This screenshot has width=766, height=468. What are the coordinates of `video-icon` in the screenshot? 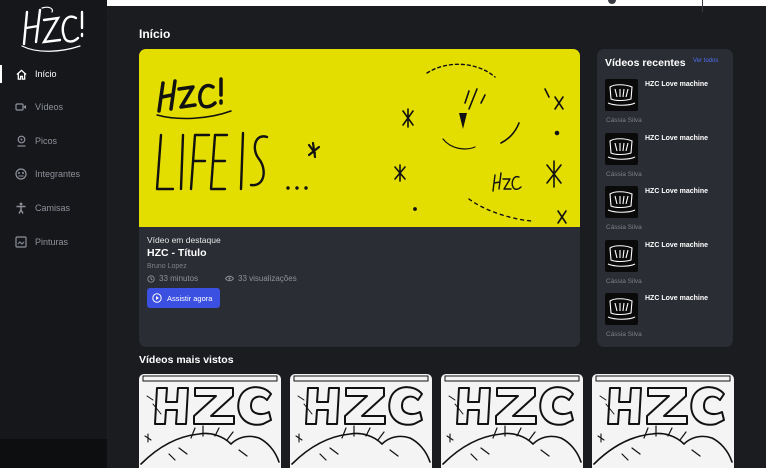 It's located at (21, 107).